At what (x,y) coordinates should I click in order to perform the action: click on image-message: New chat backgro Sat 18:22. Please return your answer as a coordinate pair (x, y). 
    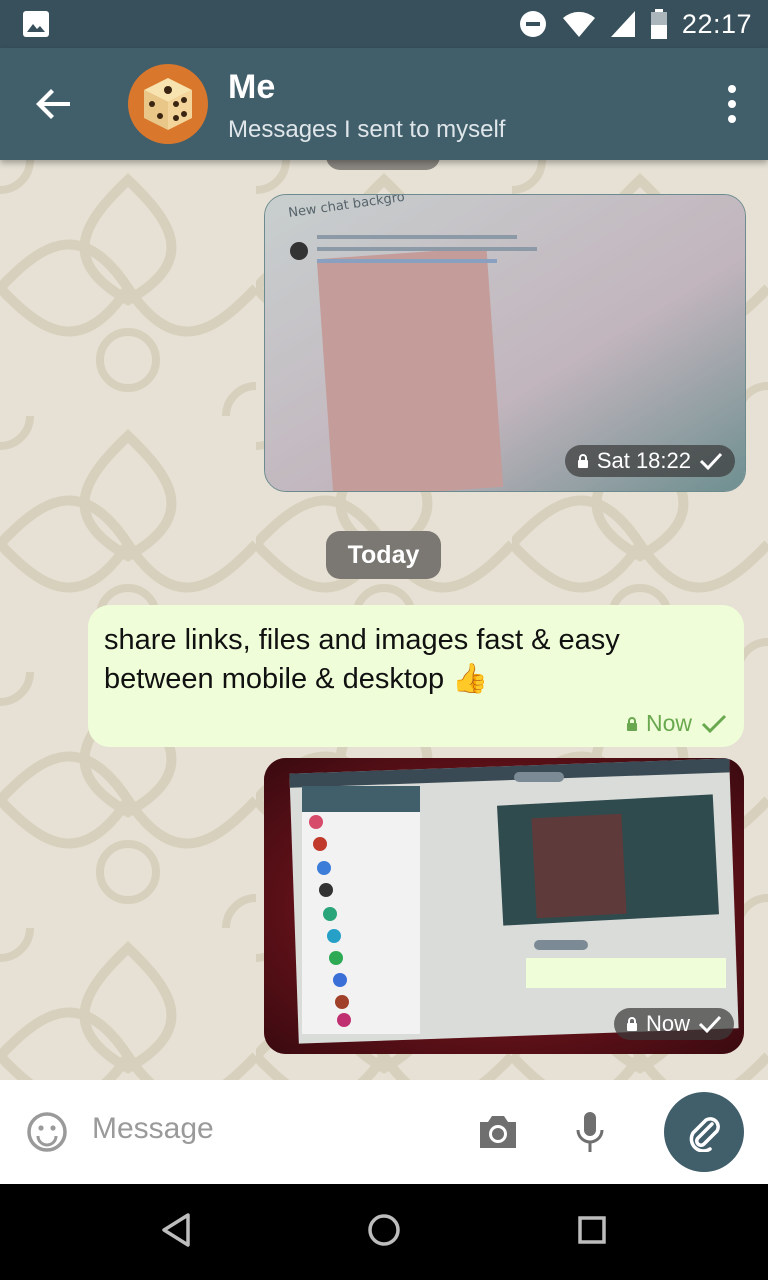
    Looking at the image, I should click on (505, 343).